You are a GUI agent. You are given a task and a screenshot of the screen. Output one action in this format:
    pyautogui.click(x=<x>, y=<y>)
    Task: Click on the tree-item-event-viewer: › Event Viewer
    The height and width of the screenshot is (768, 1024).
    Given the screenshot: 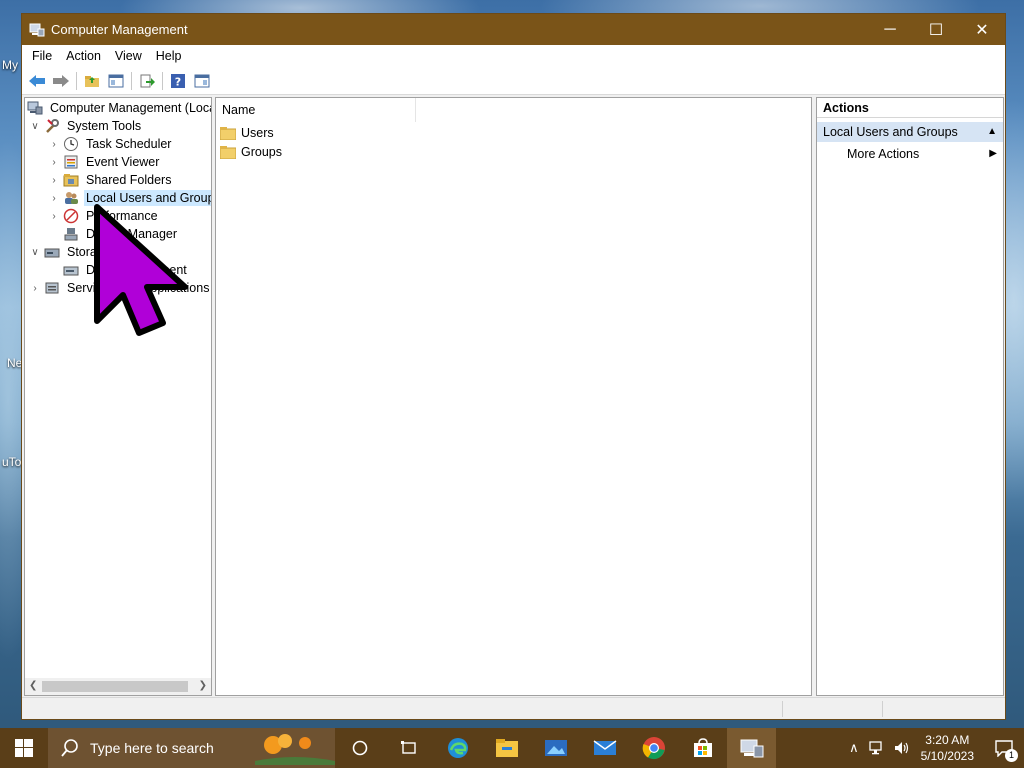 What is the action you would take?
    pyautogui.click(x=104, y=162)
    